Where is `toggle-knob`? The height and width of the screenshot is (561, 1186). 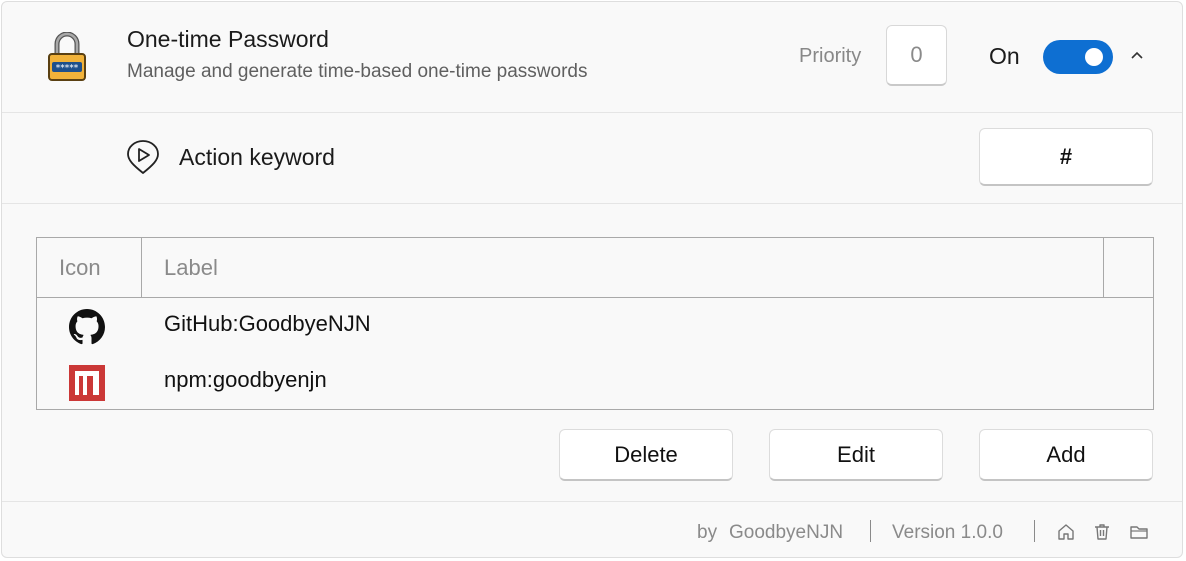
toggle-knob is located at coordinates (1094, 57).